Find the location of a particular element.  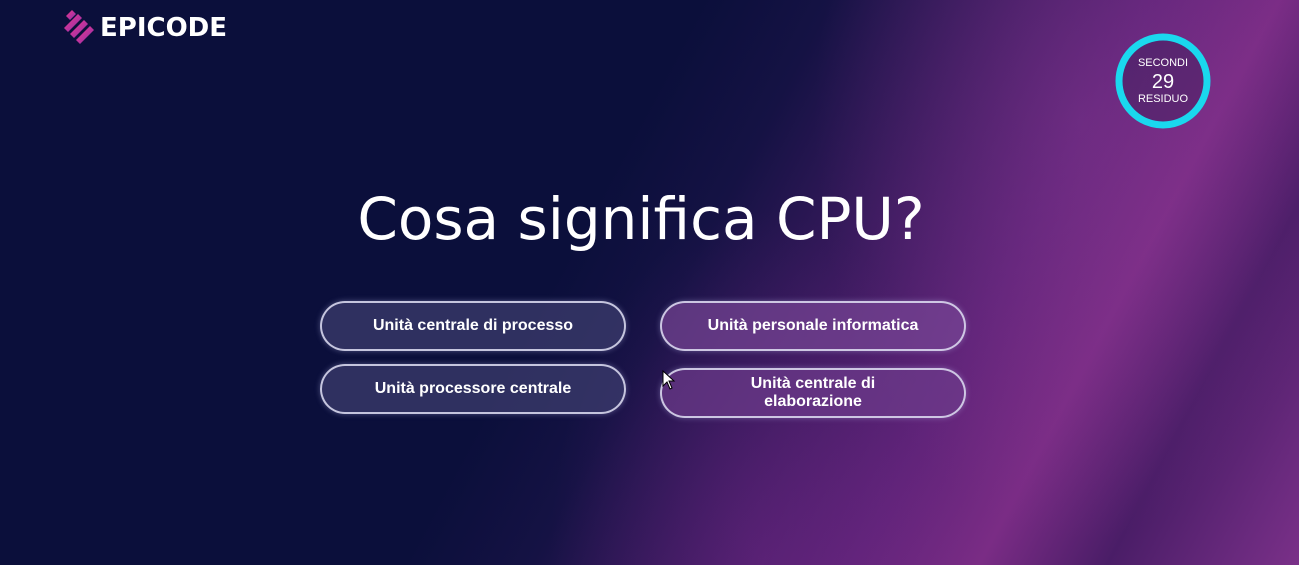

countdown-timer: SECONDI 29 RESIDUO is located at coordinates (1163, 81).